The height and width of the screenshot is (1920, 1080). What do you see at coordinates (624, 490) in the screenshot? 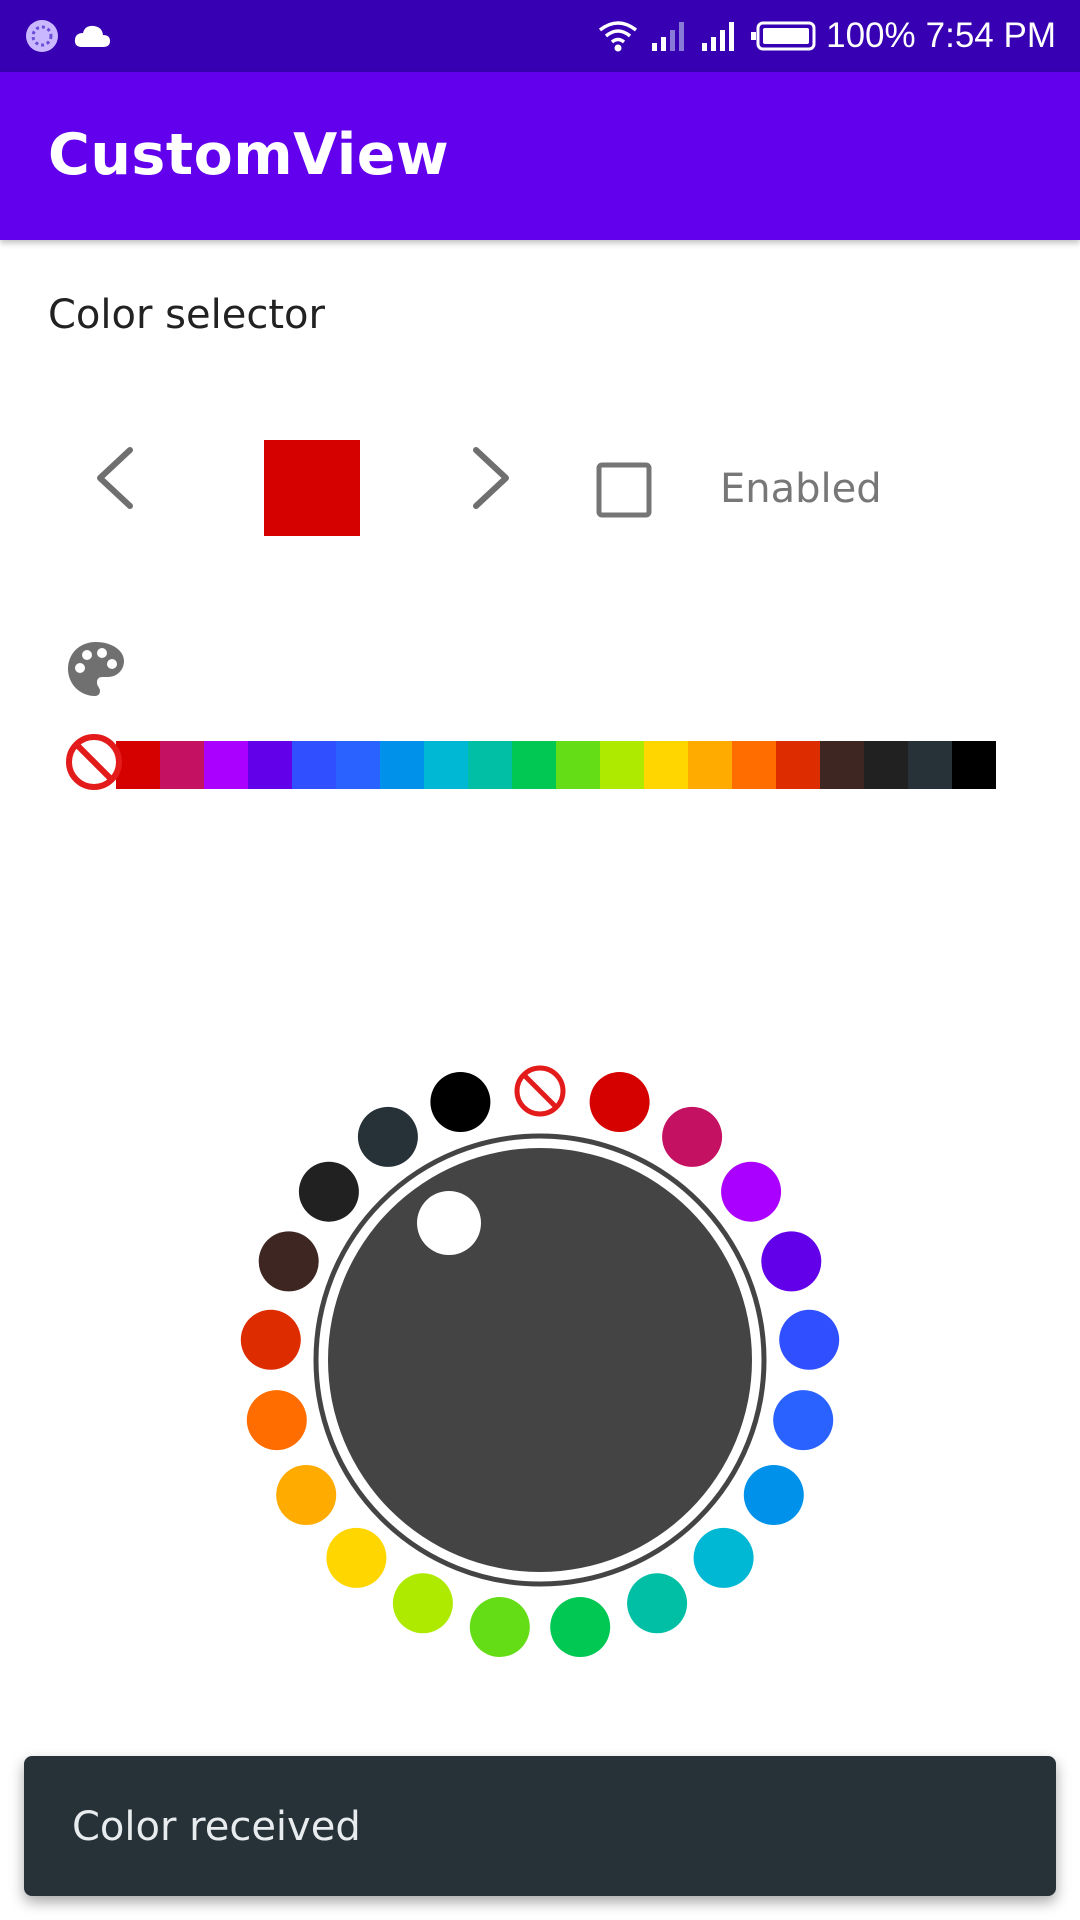
I see `enabled-checkbox` at bounding box center [624, 490].